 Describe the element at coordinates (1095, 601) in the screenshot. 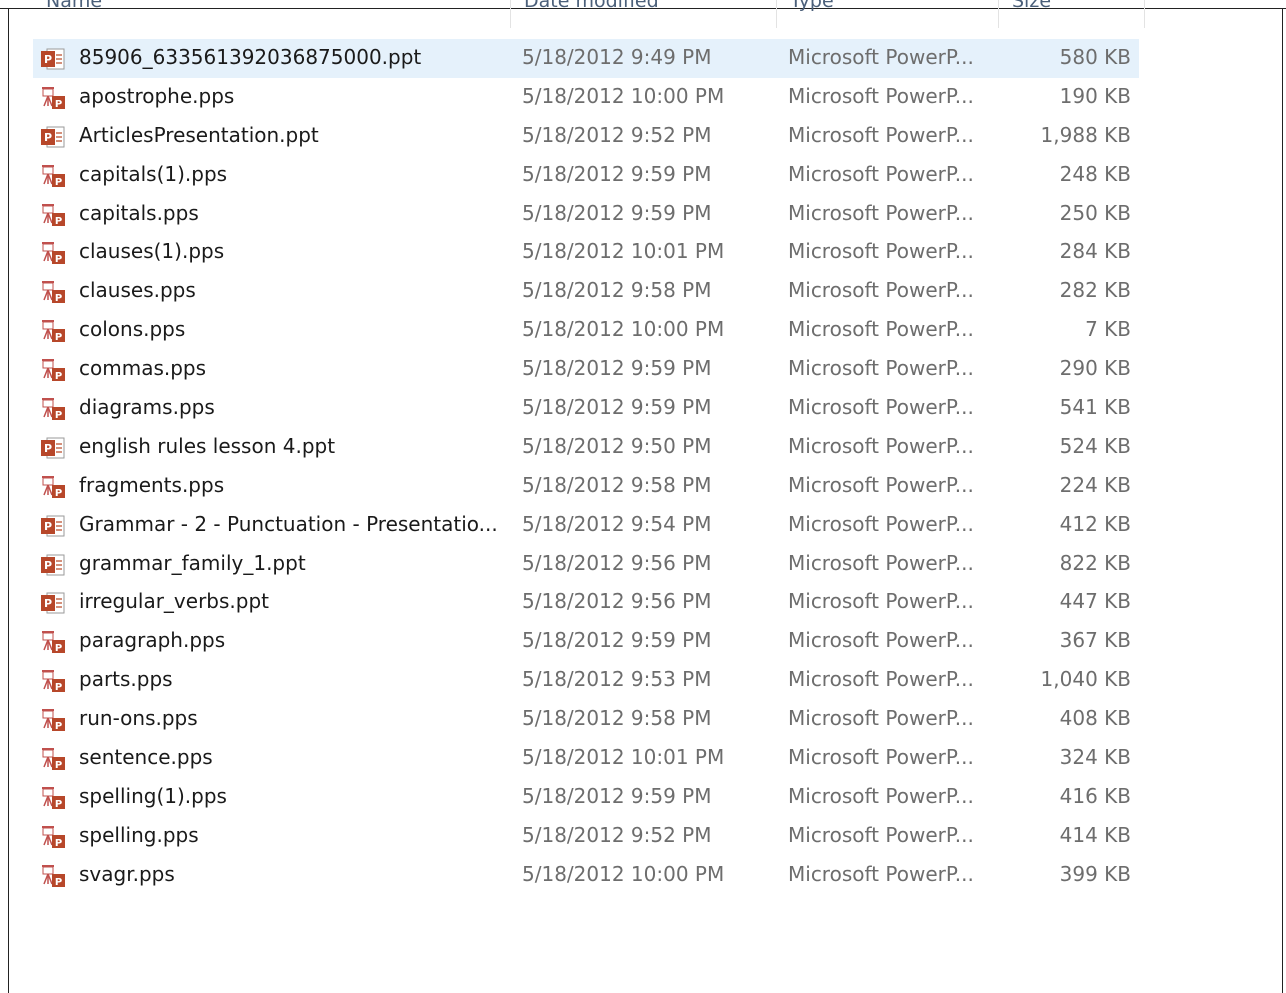

I see `file-size: 447 KB` at that location.